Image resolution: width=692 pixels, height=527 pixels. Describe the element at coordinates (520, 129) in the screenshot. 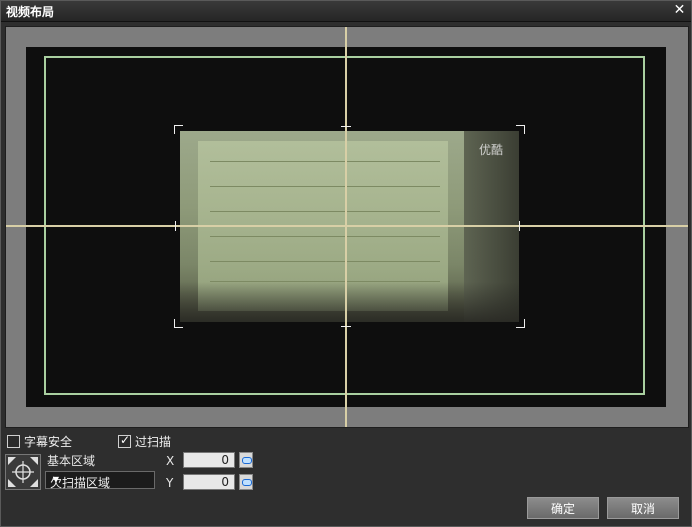

I see `resize-handle-top-right` at that location.